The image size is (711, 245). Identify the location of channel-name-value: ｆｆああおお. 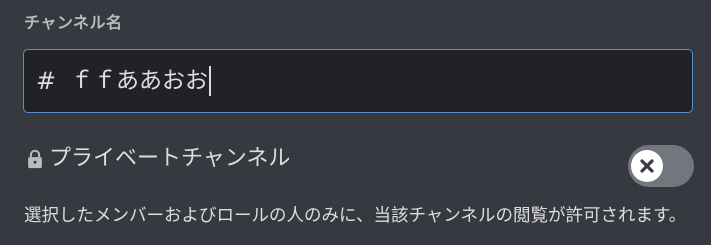
(139, 81).